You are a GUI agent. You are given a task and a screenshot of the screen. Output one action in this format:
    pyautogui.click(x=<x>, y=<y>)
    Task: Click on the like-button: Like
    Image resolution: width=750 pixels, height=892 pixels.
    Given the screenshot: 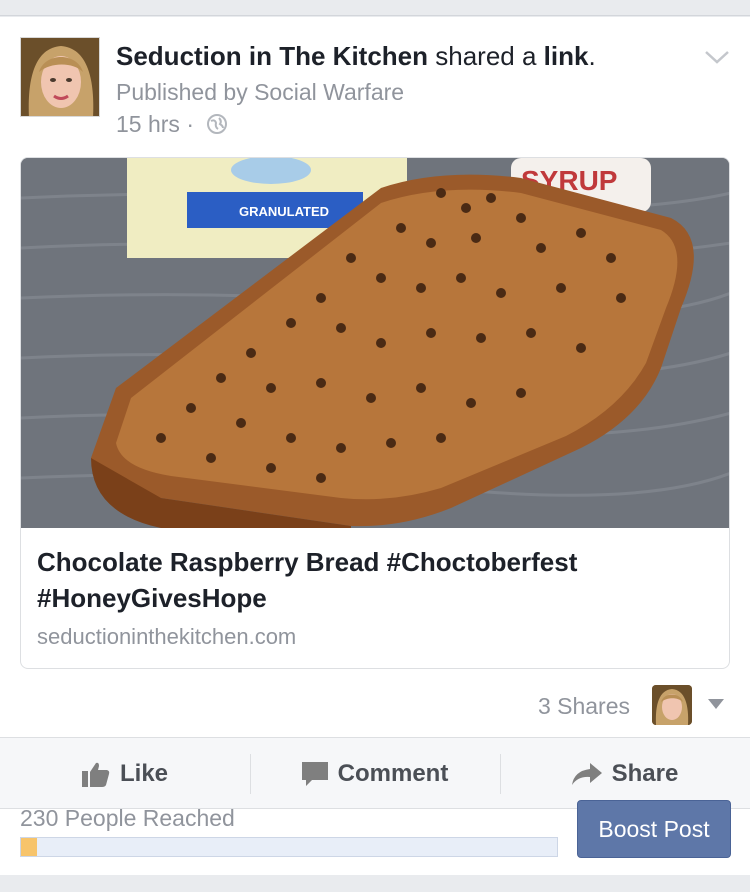 What is the action you would take?
    pyautogui.click(x=125, y=774)
    